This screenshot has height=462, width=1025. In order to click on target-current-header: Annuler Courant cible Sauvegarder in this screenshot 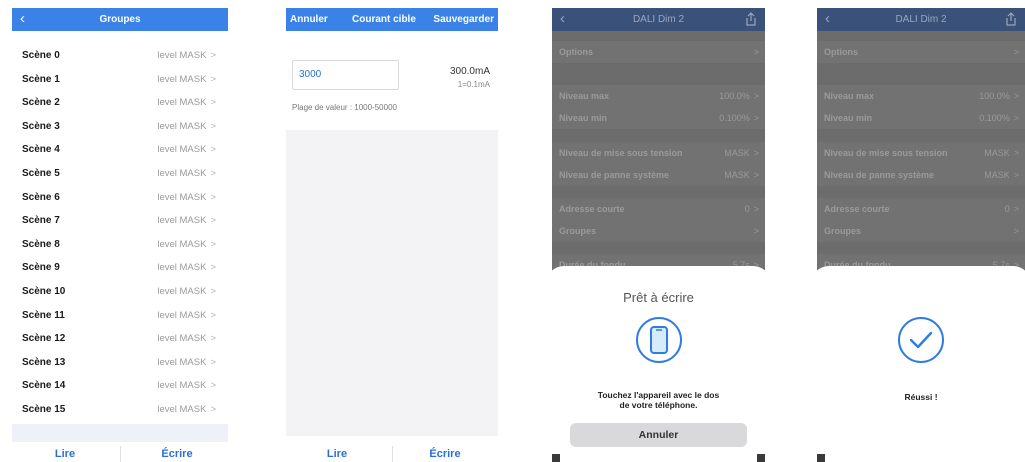, I will do `click(392, 19)`.